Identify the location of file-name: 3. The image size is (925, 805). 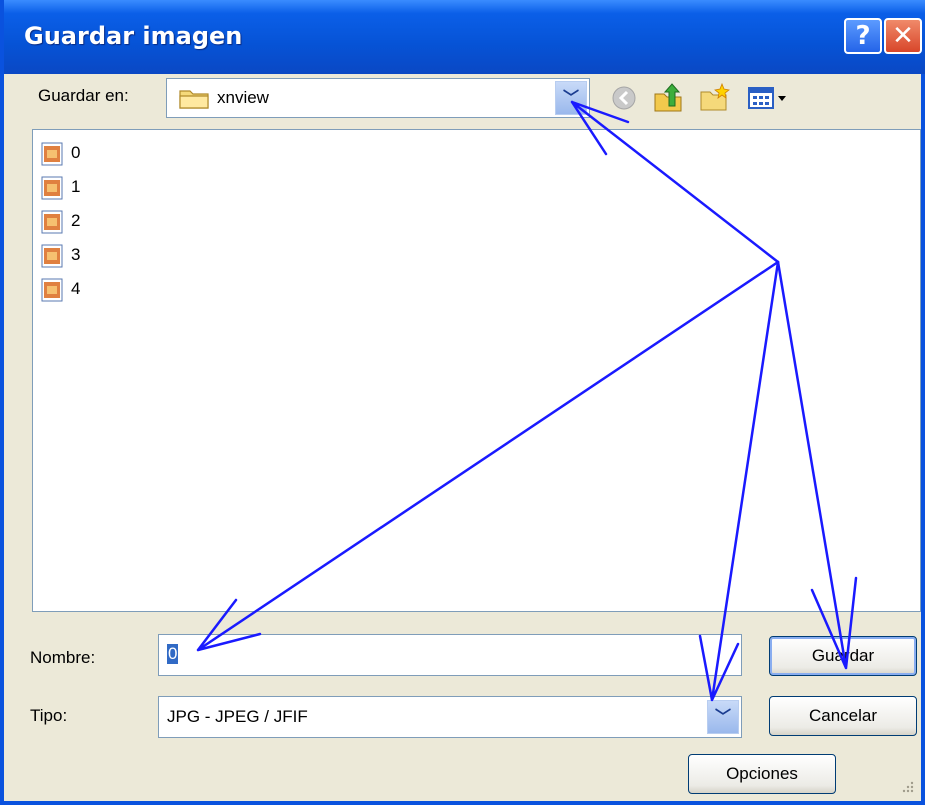
(76, 254).